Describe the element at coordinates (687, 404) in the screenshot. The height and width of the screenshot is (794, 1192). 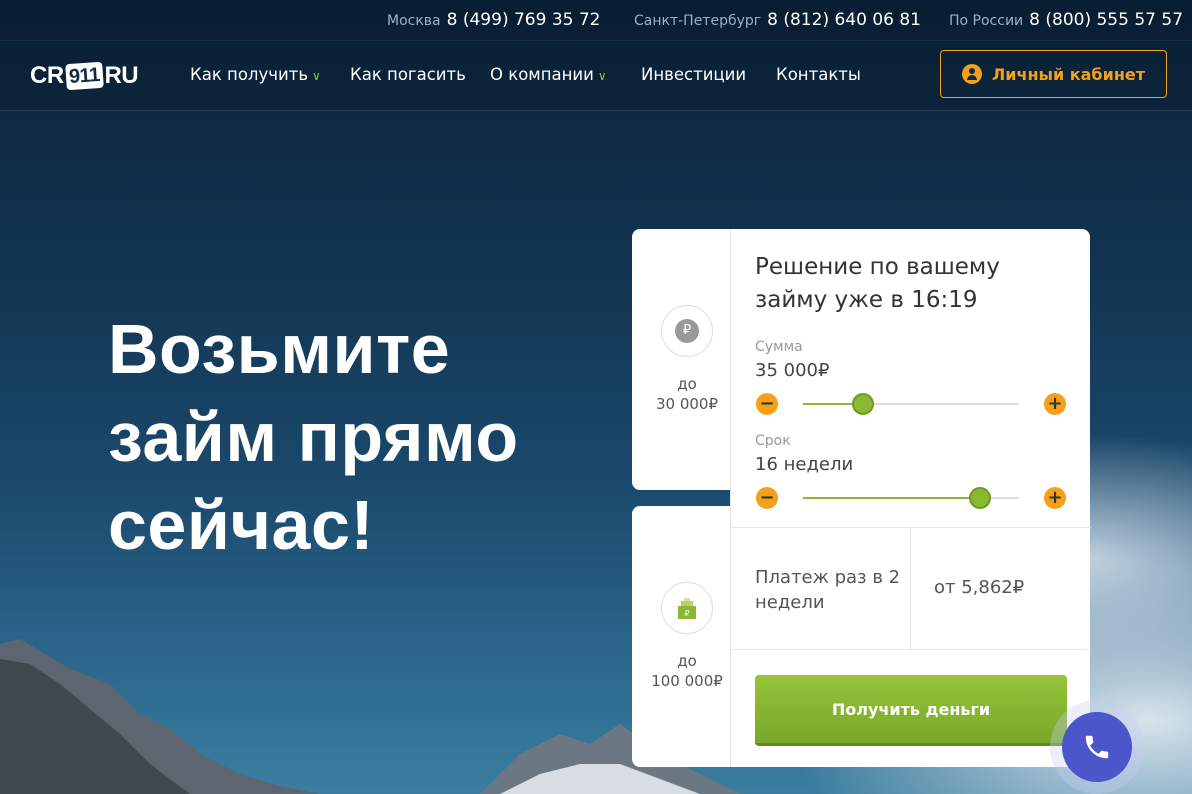
I see `loan-option-amount: 30 000₽` at that location.